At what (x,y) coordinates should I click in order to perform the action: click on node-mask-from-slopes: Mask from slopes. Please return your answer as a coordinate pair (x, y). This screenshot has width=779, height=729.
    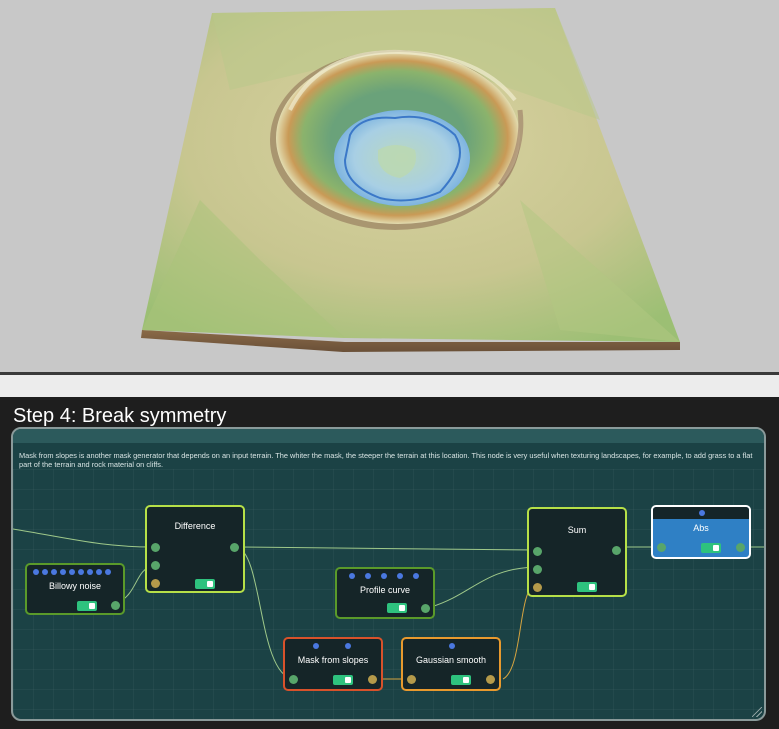
    Looking at the image, I should click on (333, 664).